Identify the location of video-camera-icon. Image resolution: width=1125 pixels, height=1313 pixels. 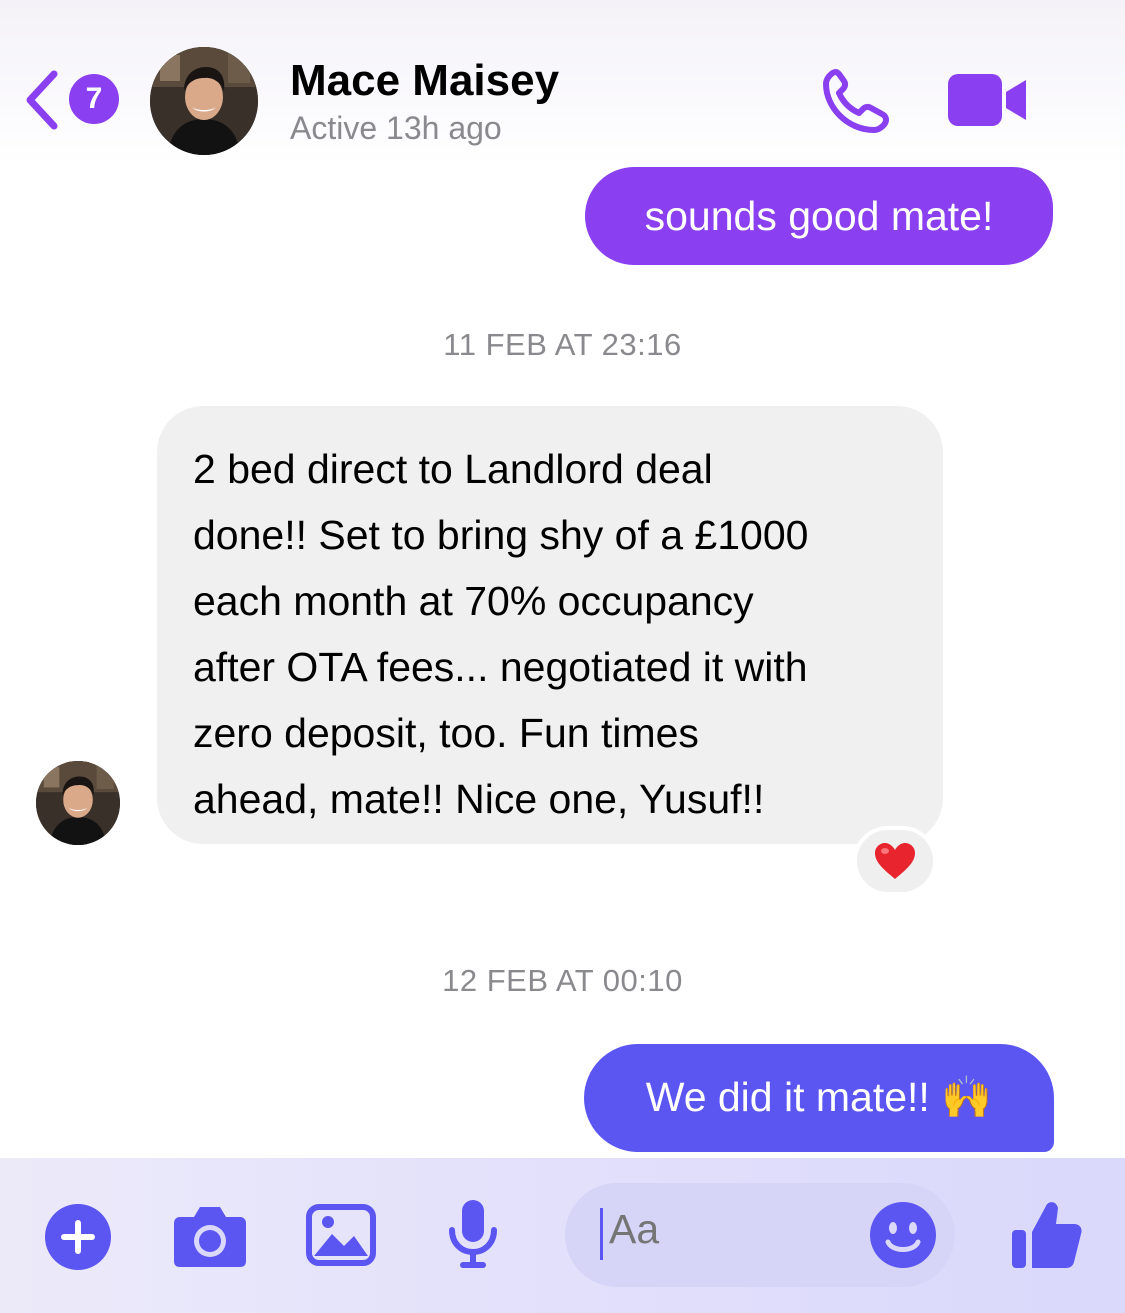
(987, 100).